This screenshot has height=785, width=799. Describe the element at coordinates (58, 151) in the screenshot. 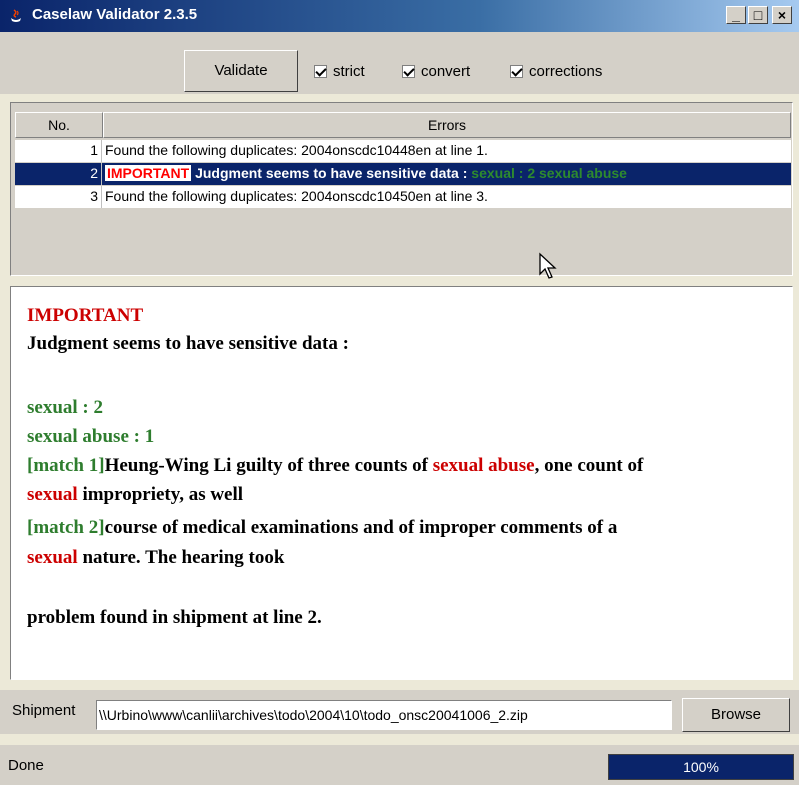

I see `row-number: 1` at that location.